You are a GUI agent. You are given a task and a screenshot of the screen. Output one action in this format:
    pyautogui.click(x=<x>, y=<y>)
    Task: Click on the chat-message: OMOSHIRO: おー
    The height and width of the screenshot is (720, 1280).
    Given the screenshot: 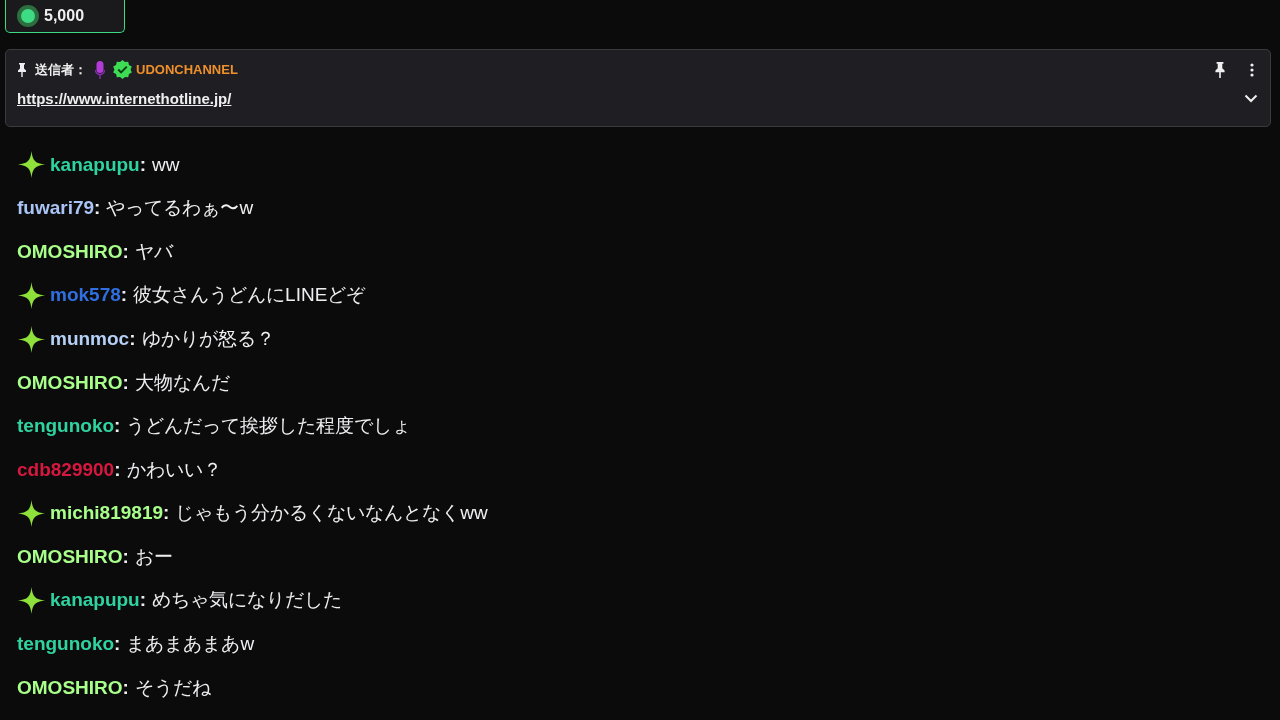 What is the action you would take?
    pyautogui.click(x=95, y=556)
    